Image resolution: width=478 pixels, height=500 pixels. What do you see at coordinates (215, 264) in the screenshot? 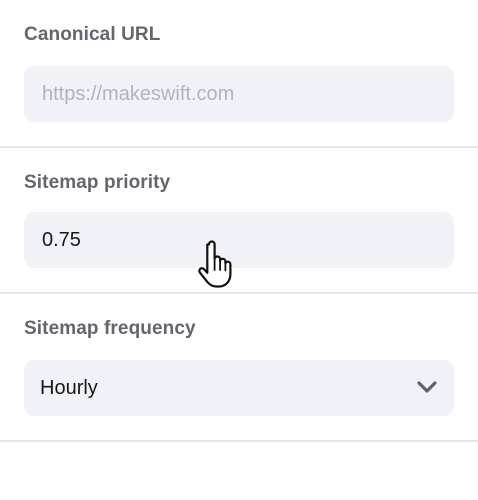
I see `hand-pointer-cursor-icon` at bounding box center [215, 264].